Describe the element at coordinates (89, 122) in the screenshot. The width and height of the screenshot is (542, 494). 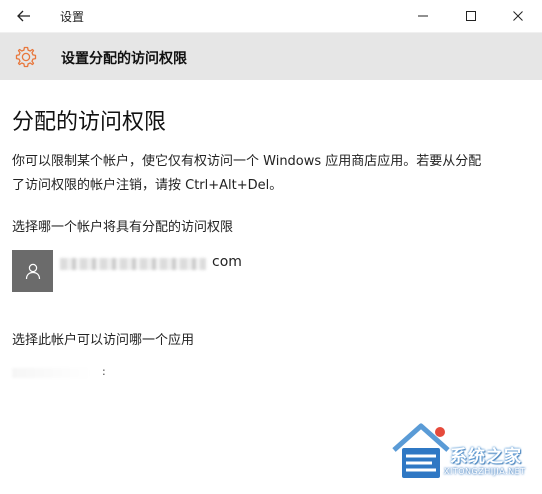
I see `page-title: 分配的访问权限` at that location.